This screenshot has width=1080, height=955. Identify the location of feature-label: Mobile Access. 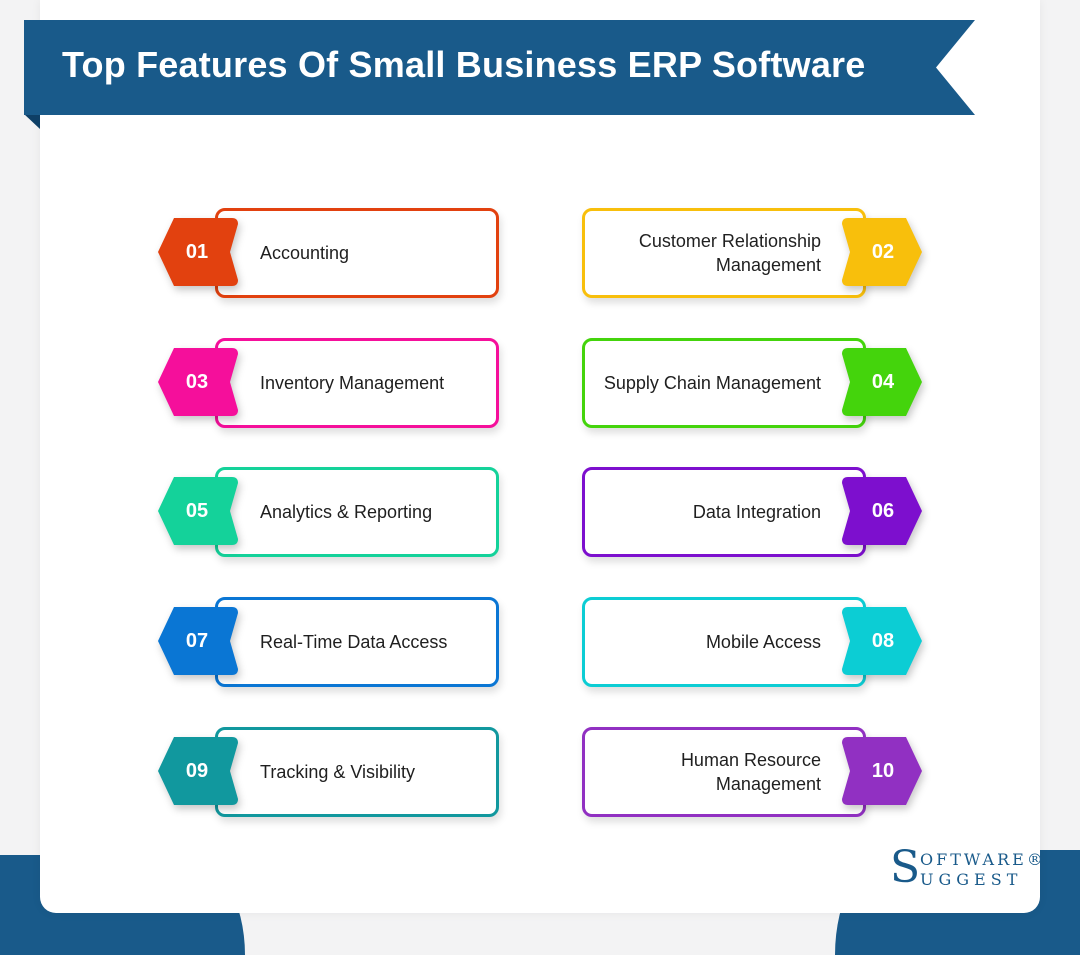
(763, 642).